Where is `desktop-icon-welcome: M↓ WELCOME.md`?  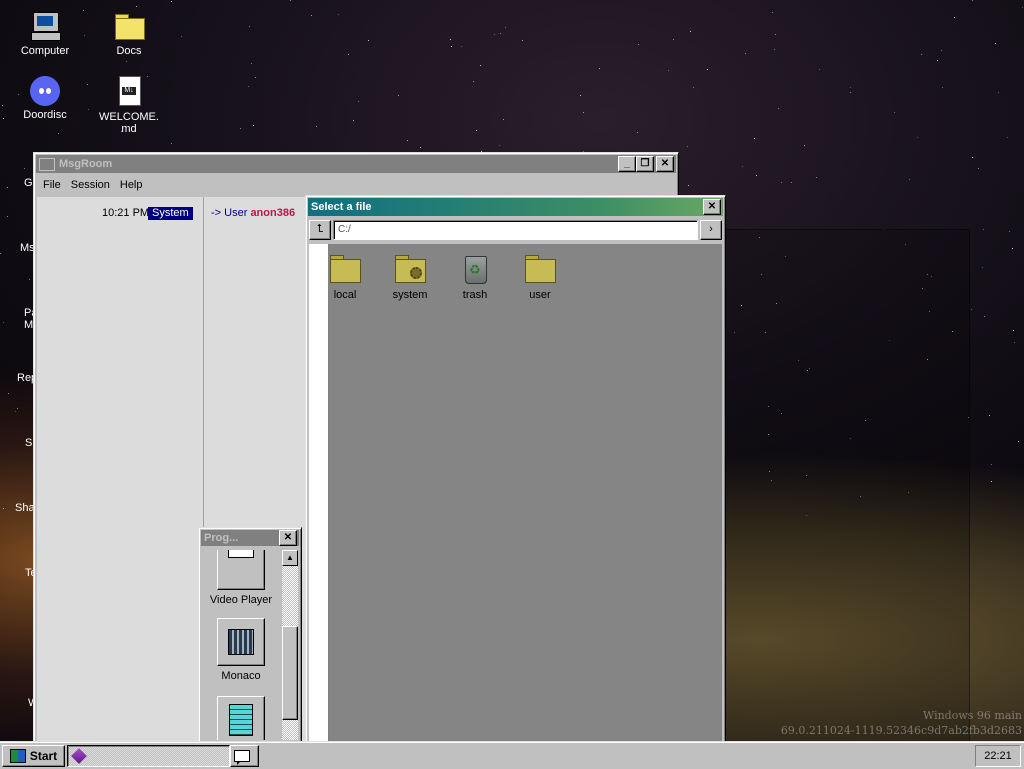
desktop-icon-welcome: M↓ WELCOME.md is located at coordinates (129, 105).